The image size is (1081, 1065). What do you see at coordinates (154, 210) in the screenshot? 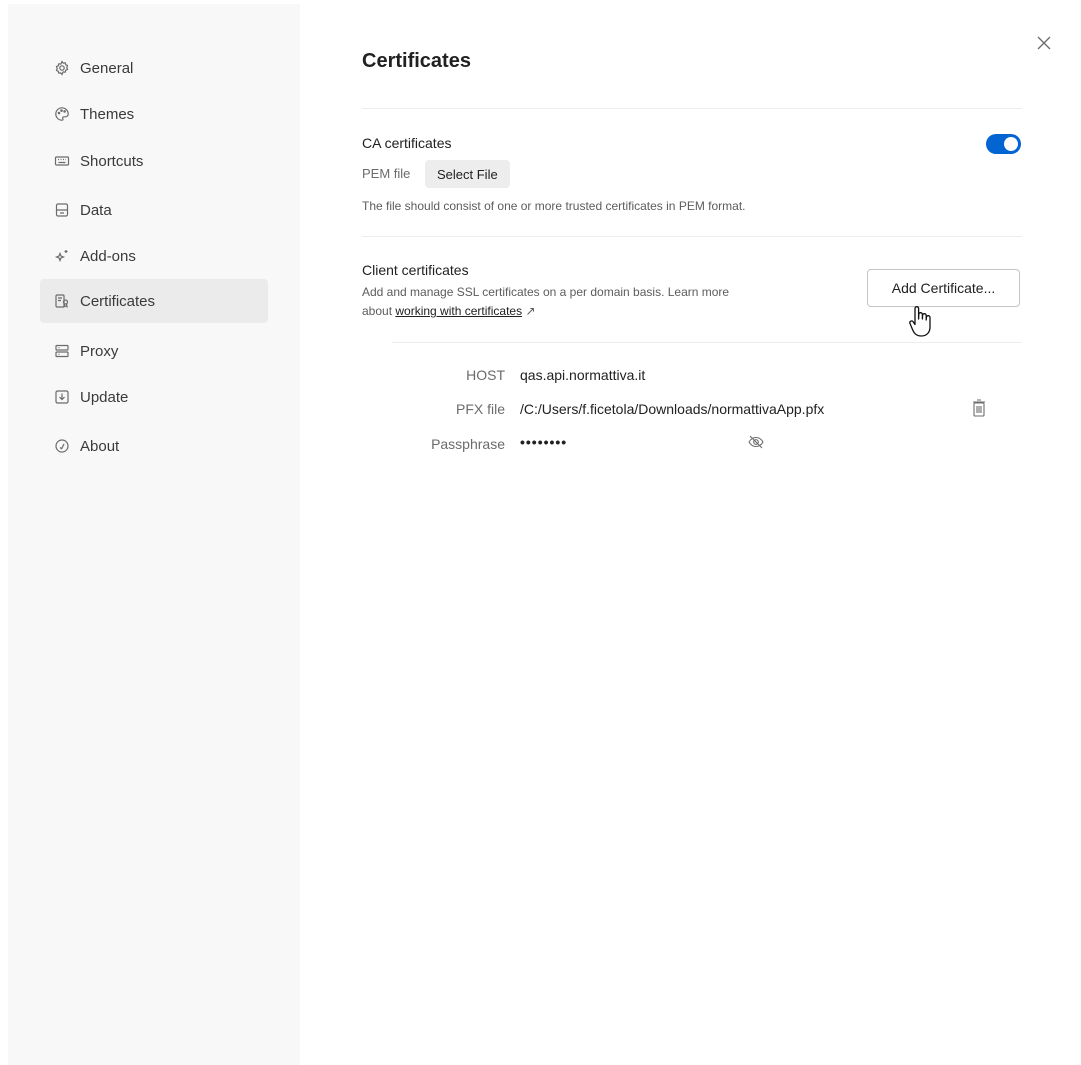
I see `sidebar-item-data: Data` at bounding box center [154, 210].